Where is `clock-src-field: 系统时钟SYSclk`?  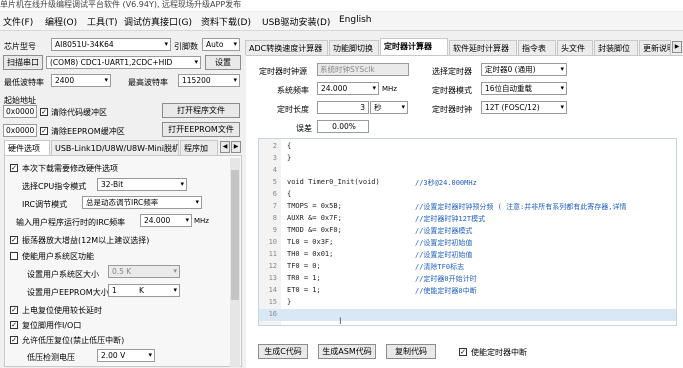 clock-src-field: 系统时钟SYSclk is located at coordinates (363, 69).